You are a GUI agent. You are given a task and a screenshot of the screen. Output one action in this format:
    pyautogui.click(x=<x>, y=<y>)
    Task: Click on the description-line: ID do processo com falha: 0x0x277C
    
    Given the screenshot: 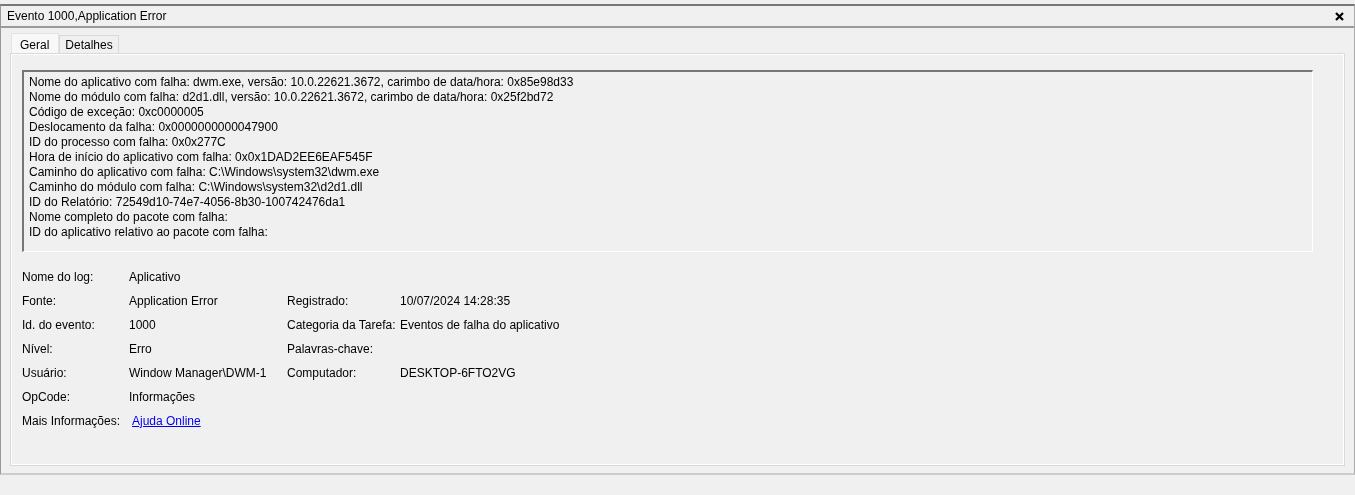 What is the action you would take?
    pyautogui.click(x=128, y=142)
    